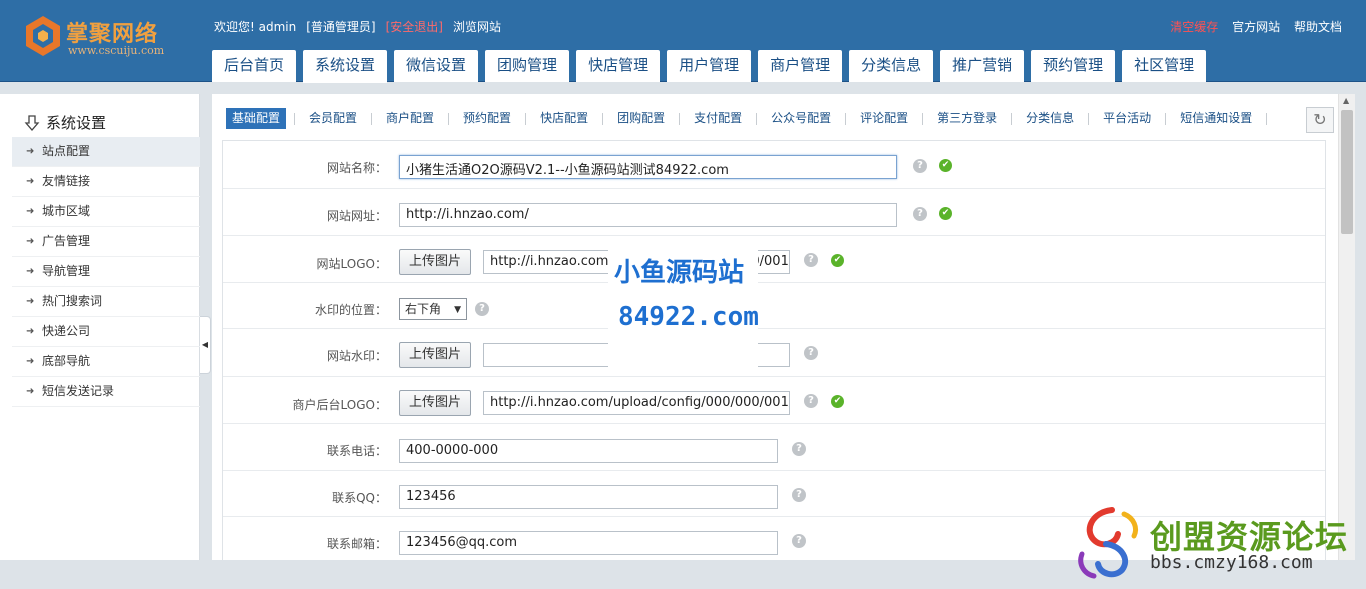  What do you see at coordinates (410, 118) in the screenshot?
I see `subtab-merchant: 商户配置` at bounding box center [410, 118].